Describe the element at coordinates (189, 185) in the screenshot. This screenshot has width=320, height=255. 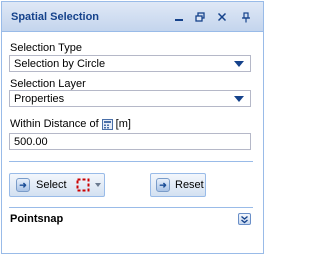
I see `reset-button-label: Reset` at that location.